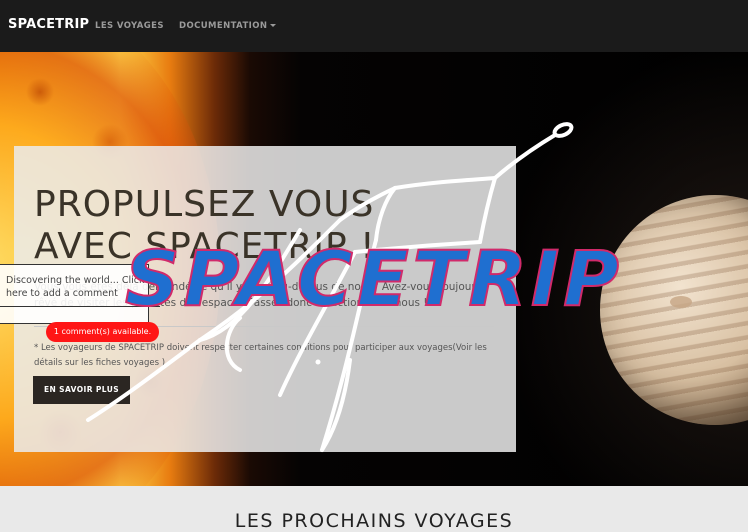 The image size is (748, 532). I want to click on caret-down-icon, so click(273, 25).